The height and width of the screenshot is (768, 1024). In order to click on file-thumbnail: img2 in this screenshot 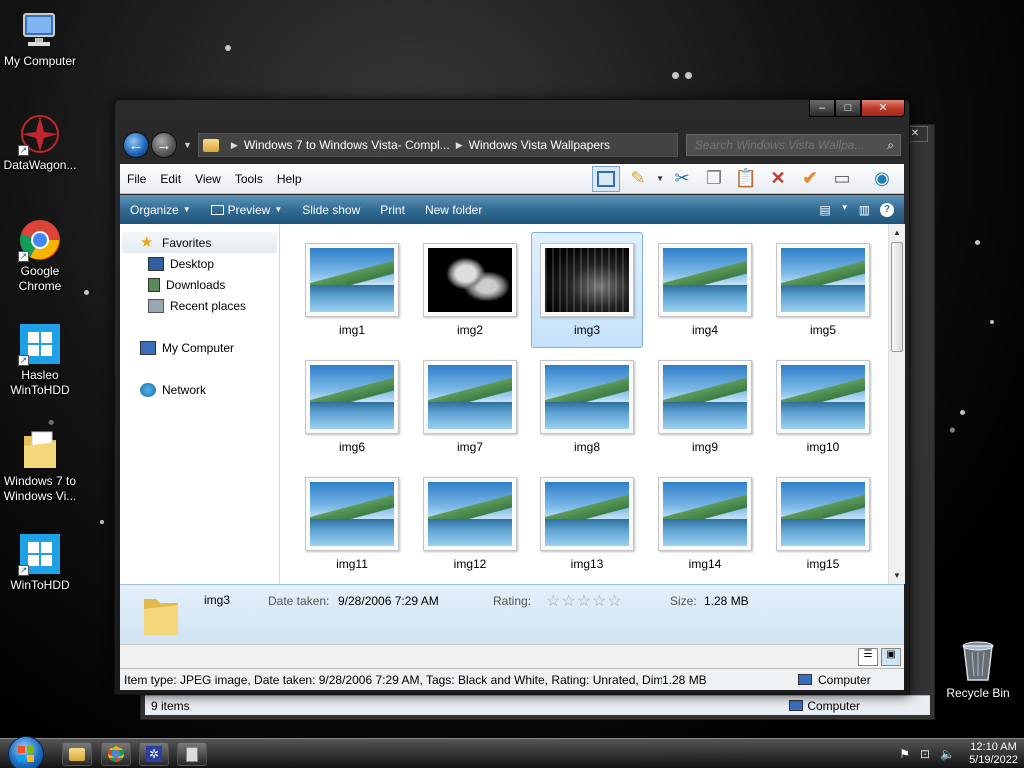, I will do `click(470, 291)`.